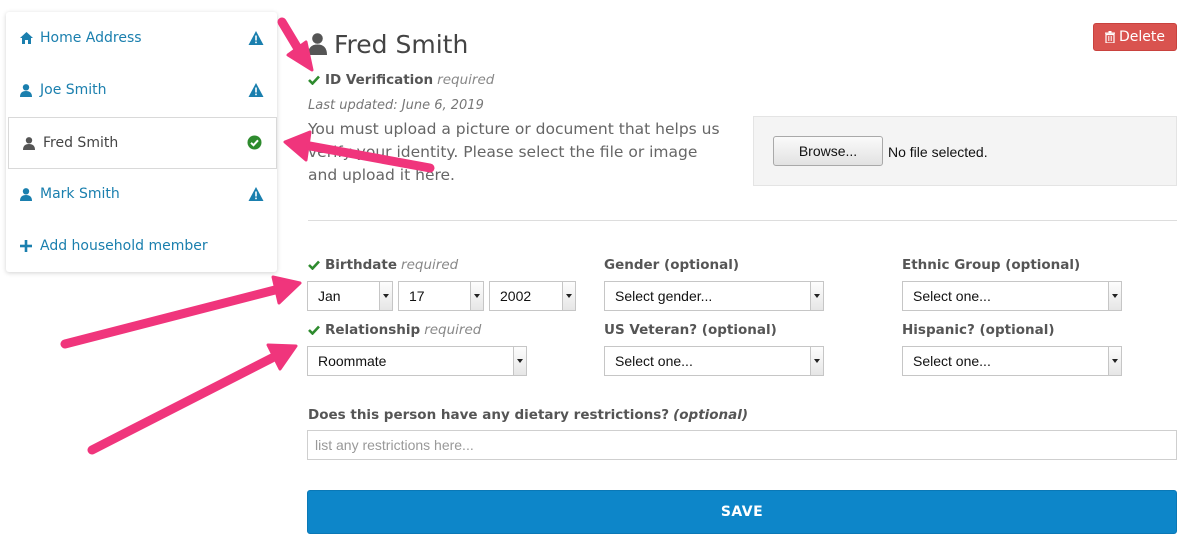 Image resolution: width=1186 pixels, height=545 pixels. Describe the element at coordinates (394, 330) in the screenshot. I see `relationship-label: Relationship required` at that location.